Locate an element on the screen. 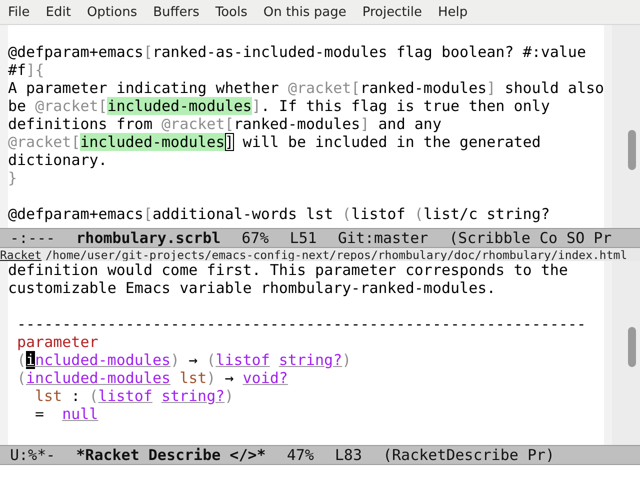 The height and width of the screenshot is (480, 640). code-line: parameter is located at coordinates (57, 342).